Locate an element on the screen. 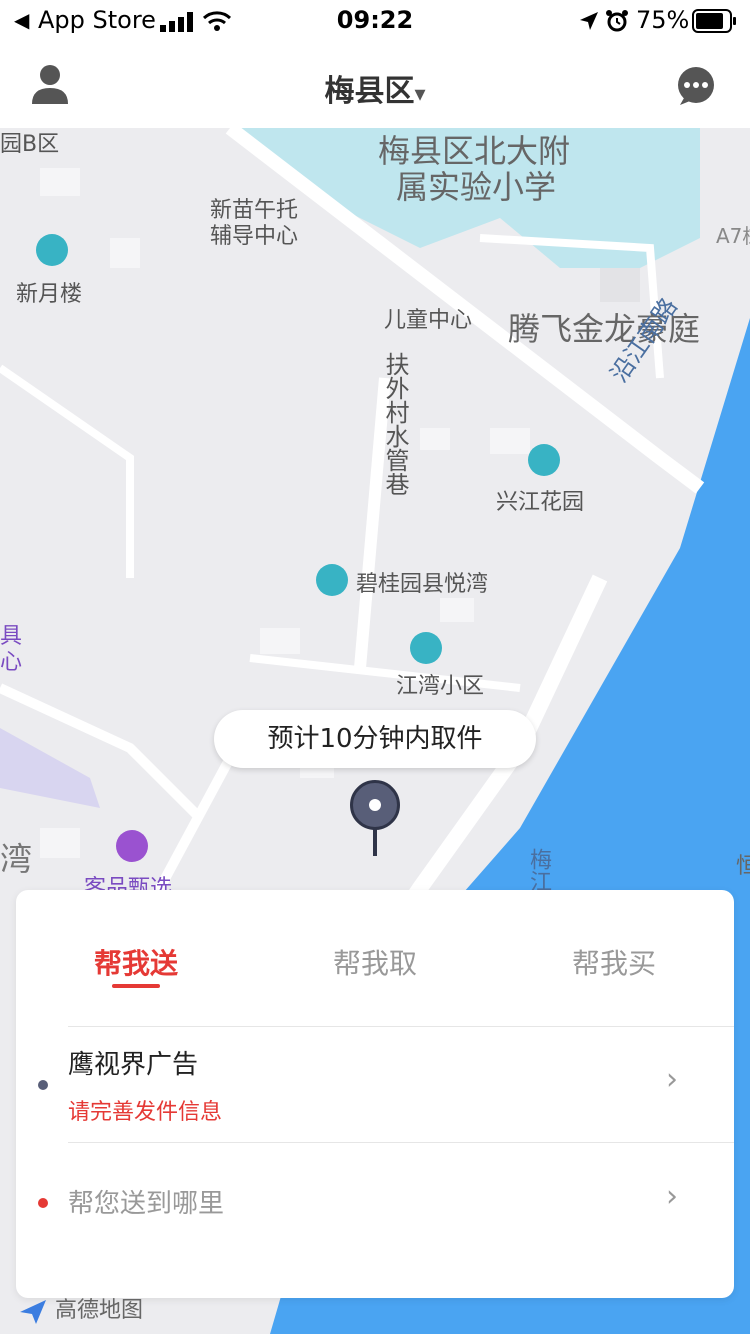  message-icon is located at coordinates (696, 86).